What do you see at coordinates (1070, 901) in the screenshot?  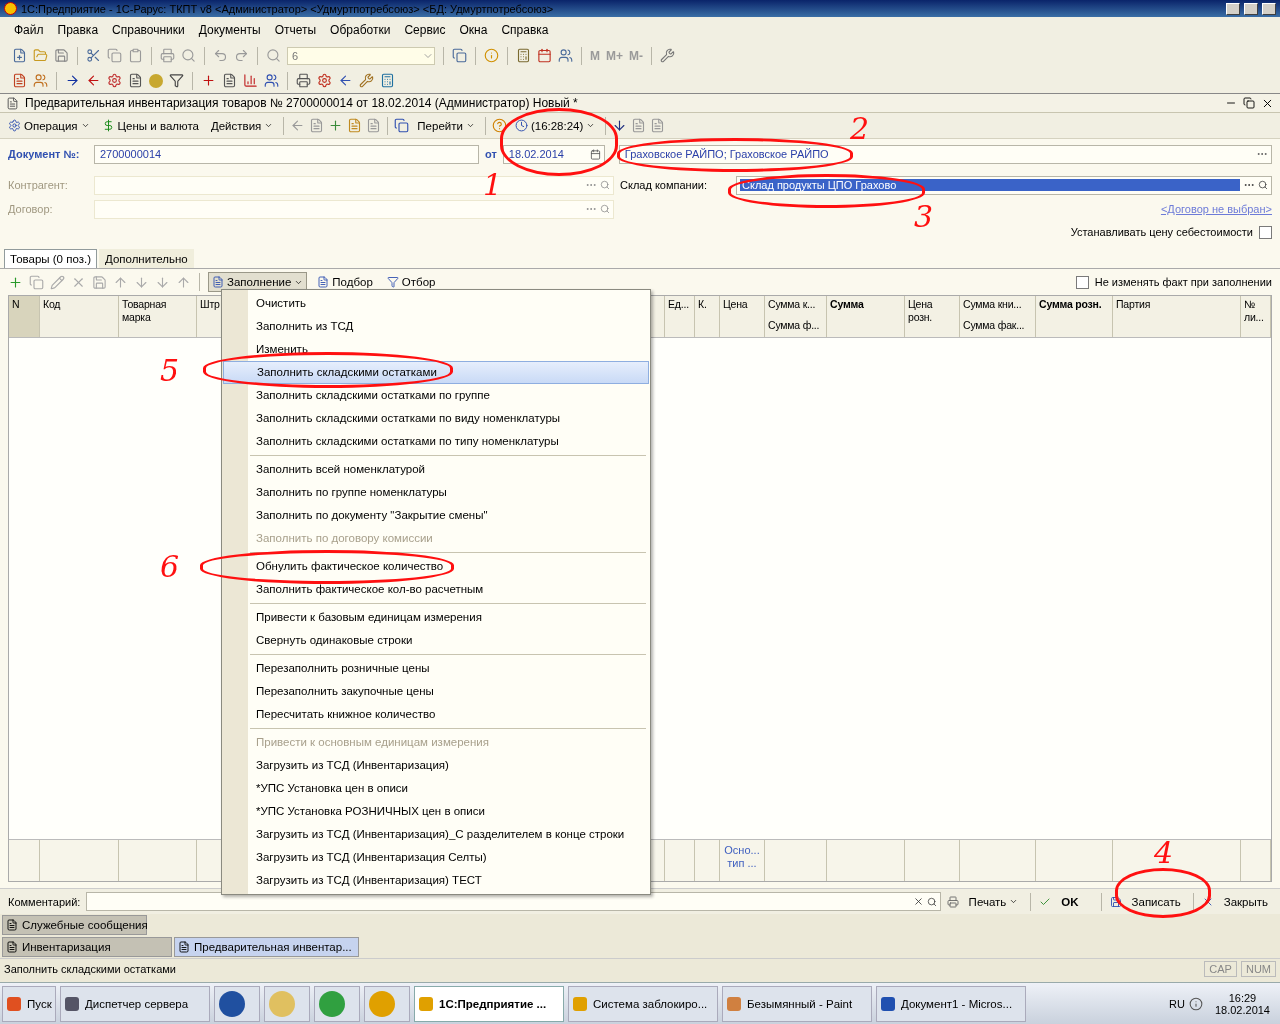 I see `footer-button: OK` at bounding box center [1070, 901].